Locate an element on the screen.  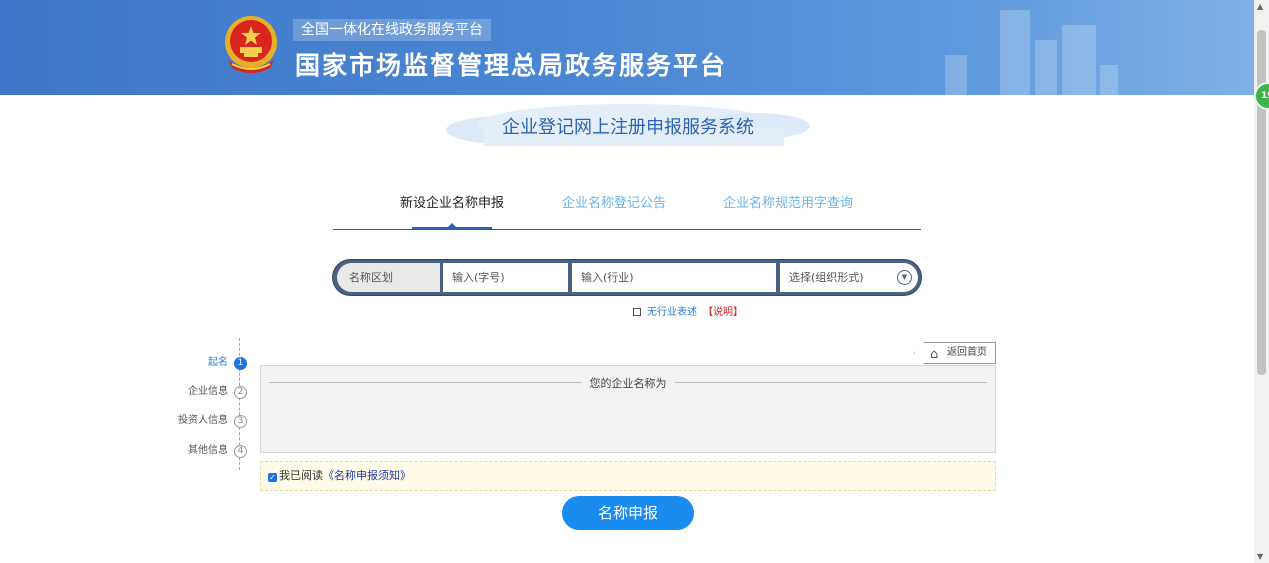
agreement-checkbox: ✓ is located at coordinates (272, 477).